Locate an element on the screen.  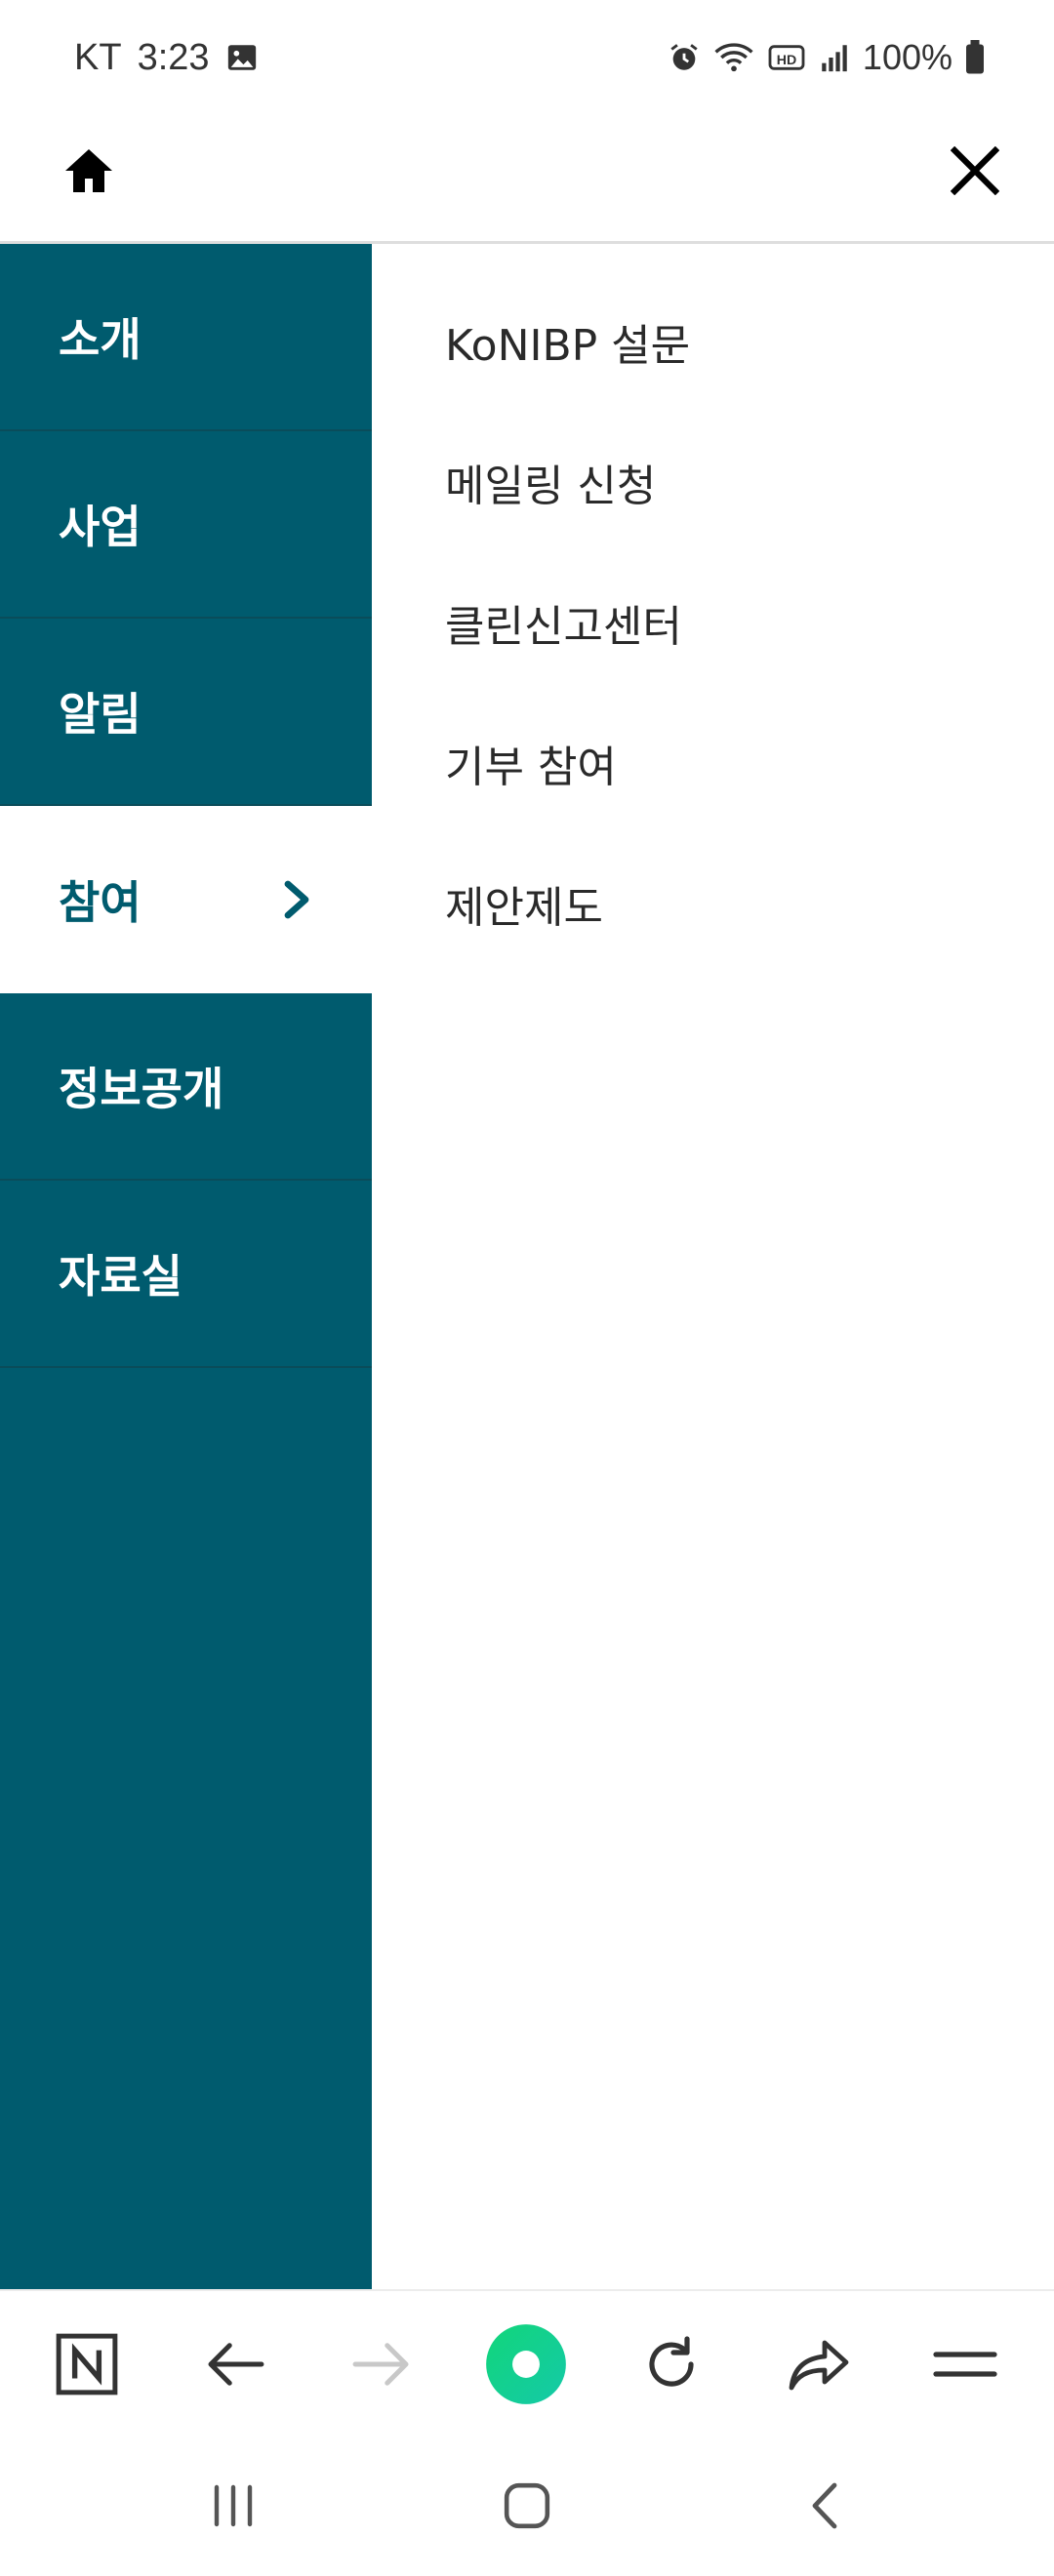
home-icon is located at coordinates (89, 172).